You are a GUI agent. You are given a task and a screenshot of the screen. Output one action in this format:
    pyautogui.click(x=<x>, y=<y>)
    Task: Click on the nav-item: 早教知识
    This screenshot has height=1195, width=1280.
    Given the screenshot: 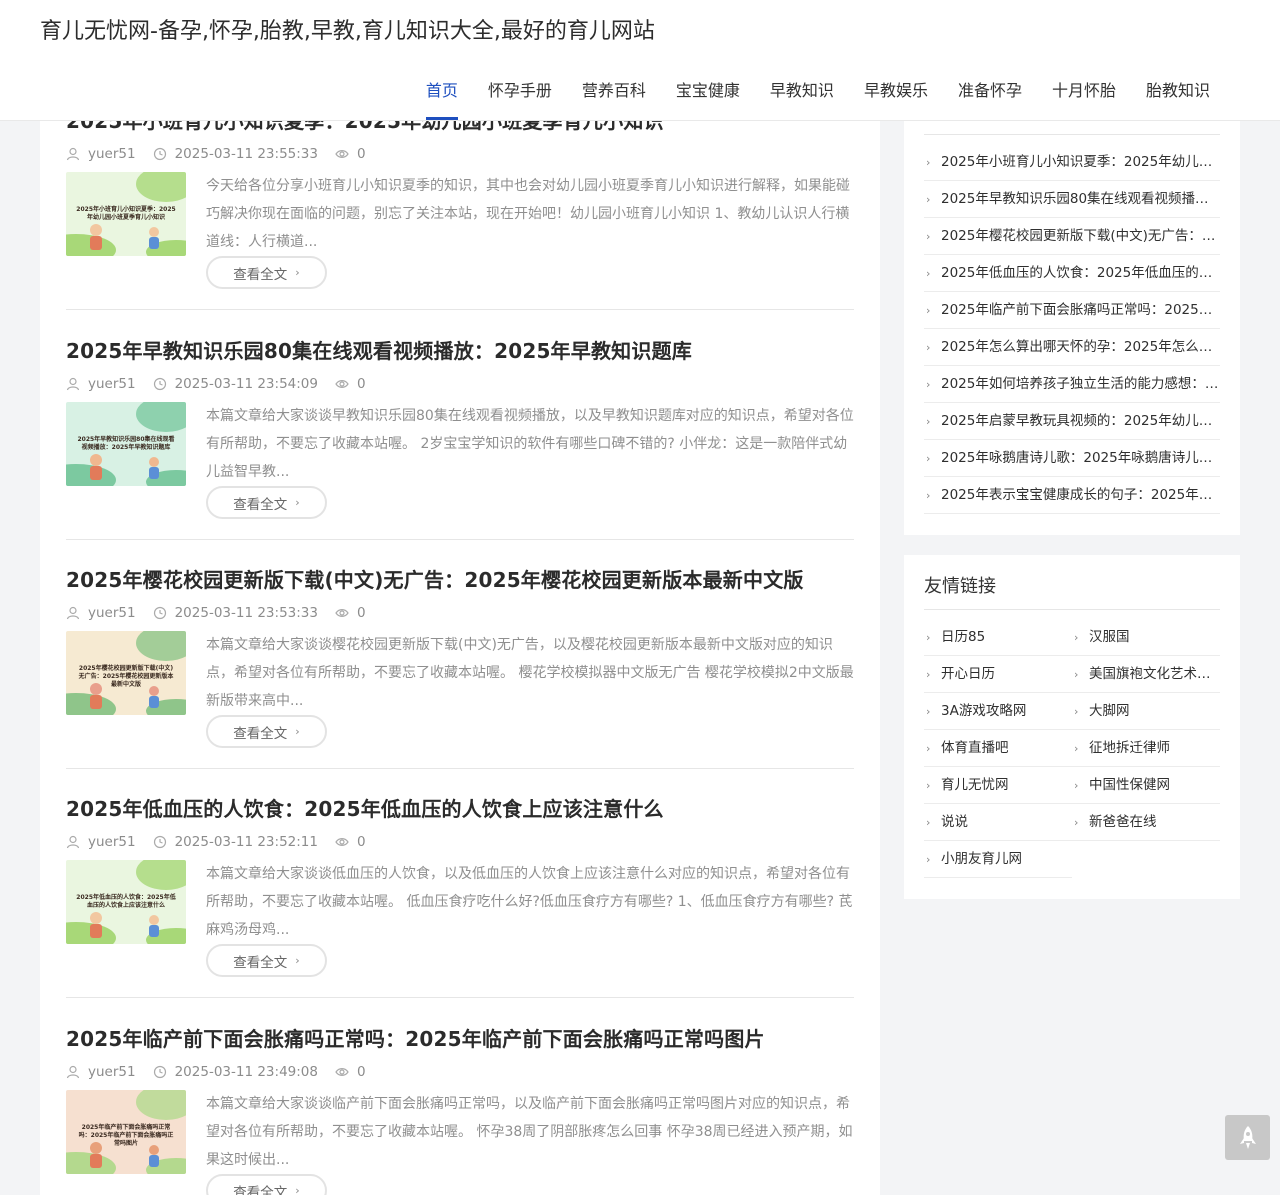 What is the action you would take?
    pyautogui.click(x=802, y=96)
    